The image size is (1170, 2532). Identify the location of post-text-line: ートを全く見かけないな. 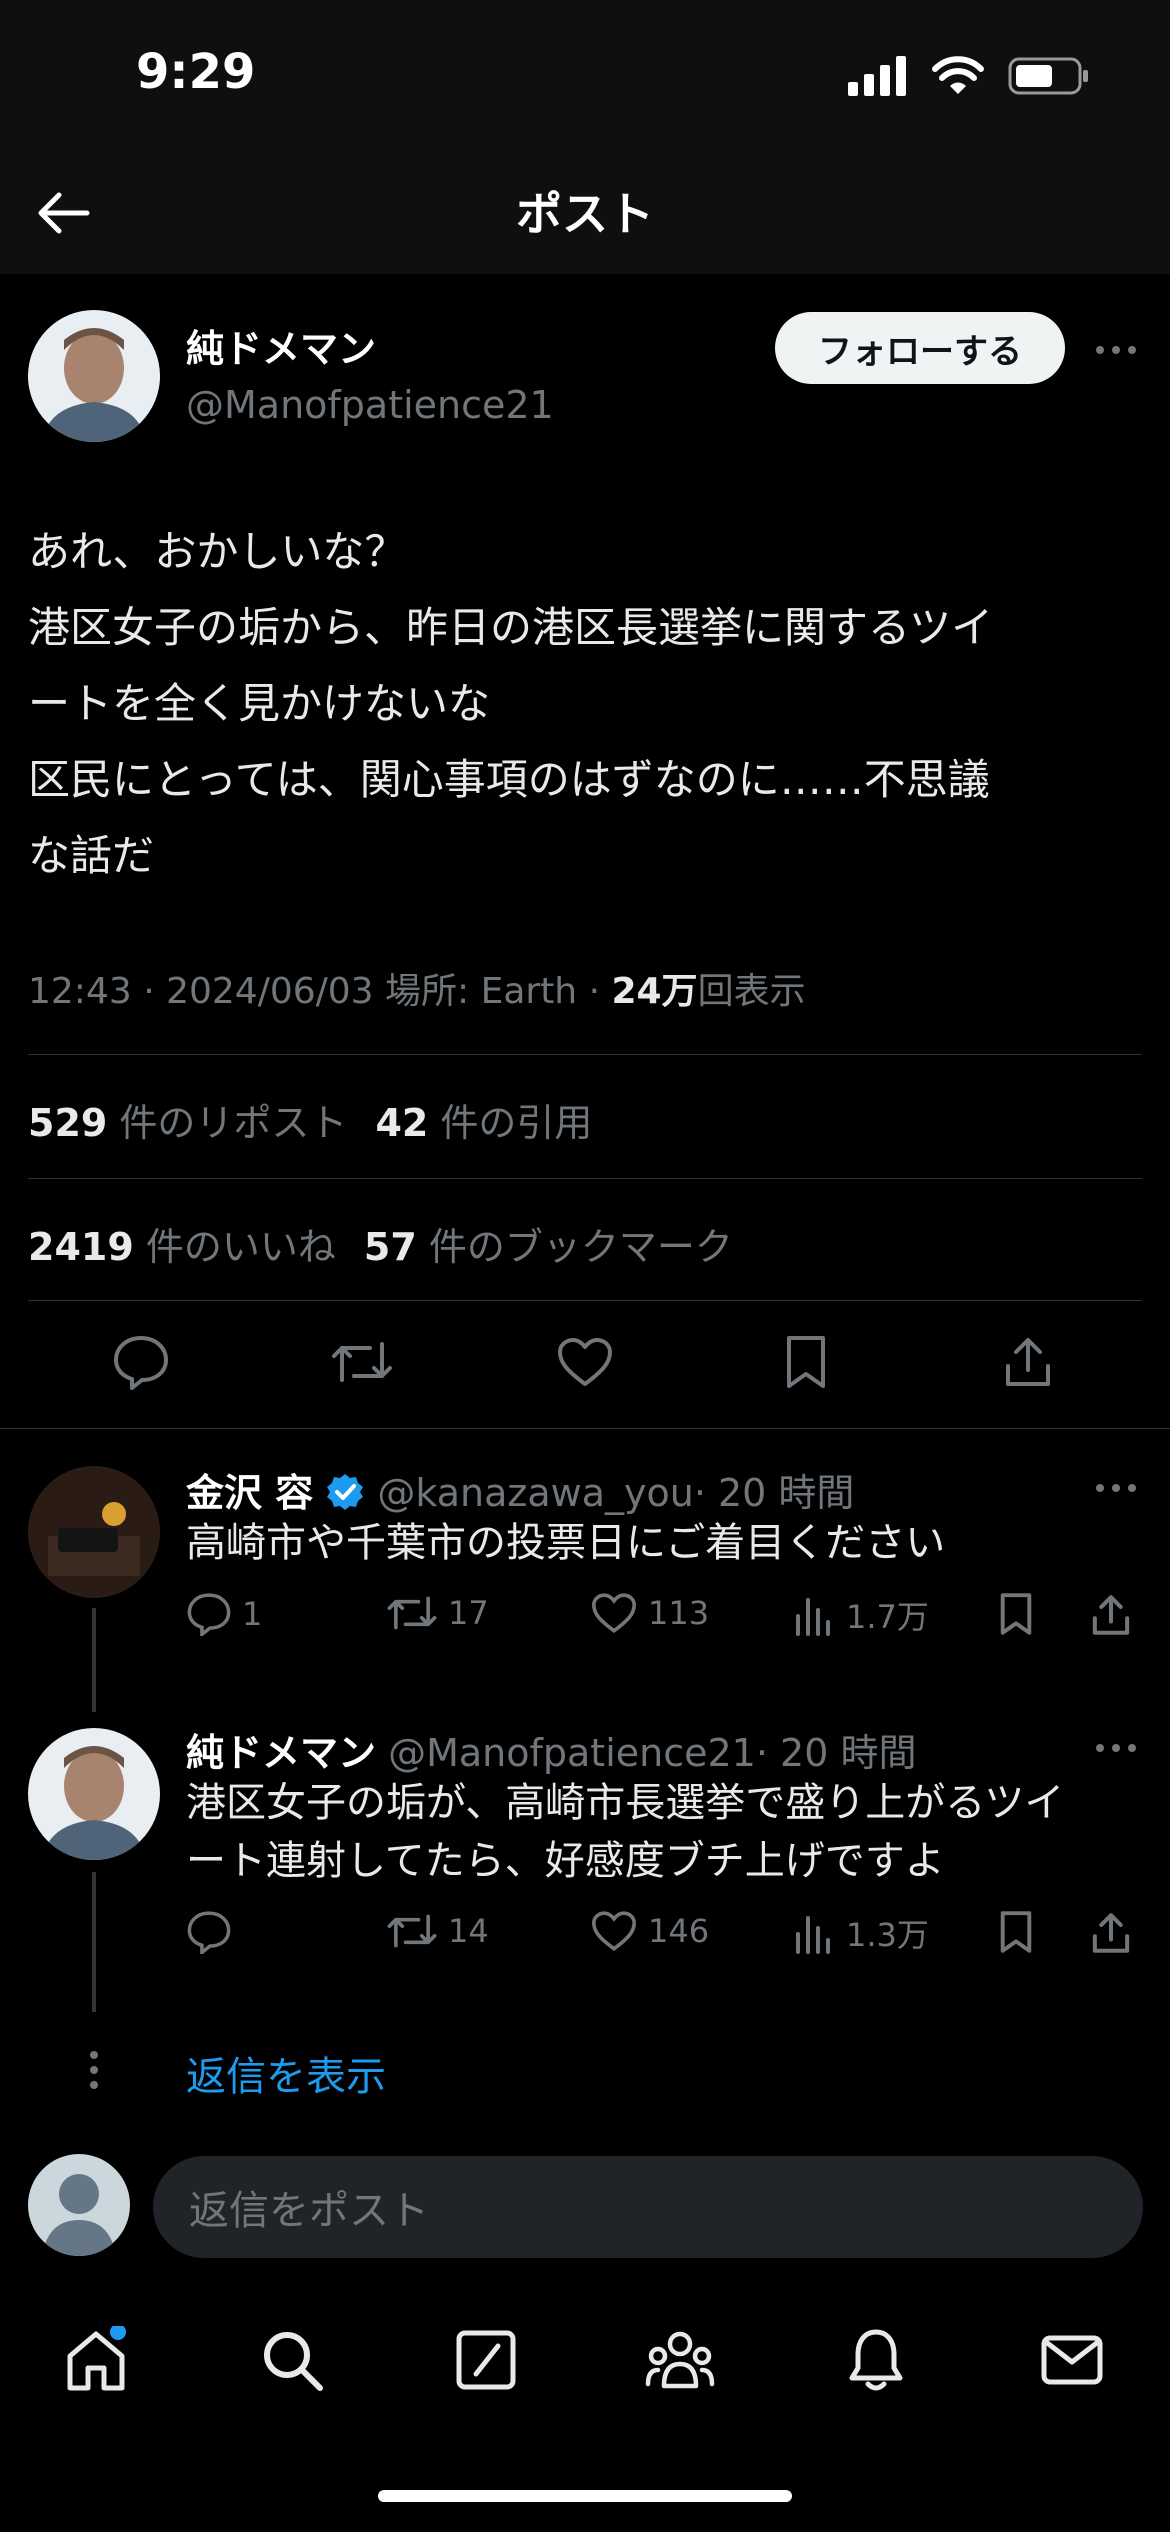
(259, 703).